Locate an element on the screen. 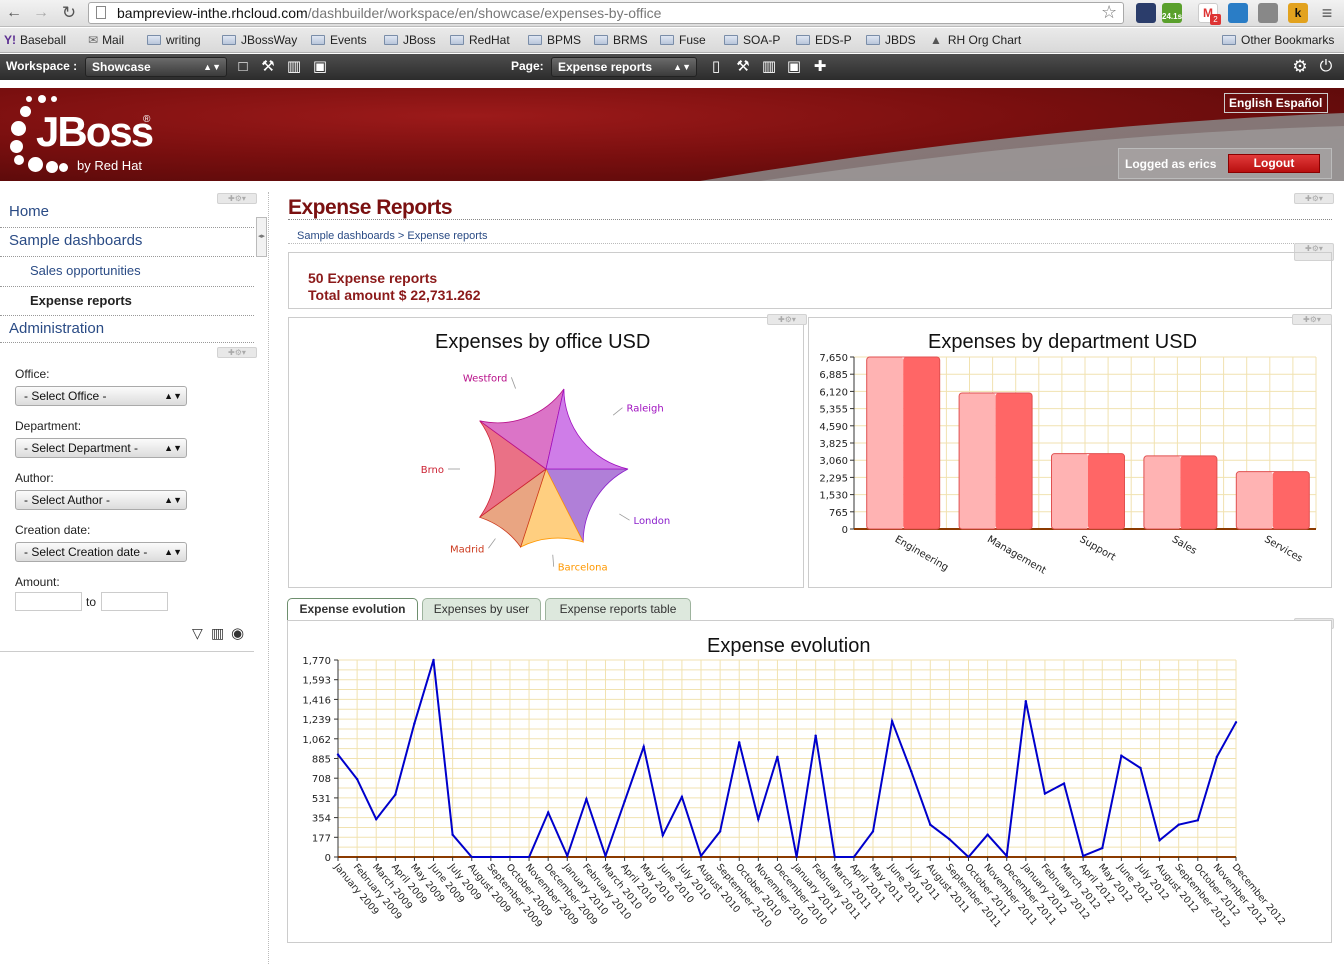 This screenshot has height=964, width=1344. select-arrows-icon: ▲▼ is located at coordinates (173, 396).